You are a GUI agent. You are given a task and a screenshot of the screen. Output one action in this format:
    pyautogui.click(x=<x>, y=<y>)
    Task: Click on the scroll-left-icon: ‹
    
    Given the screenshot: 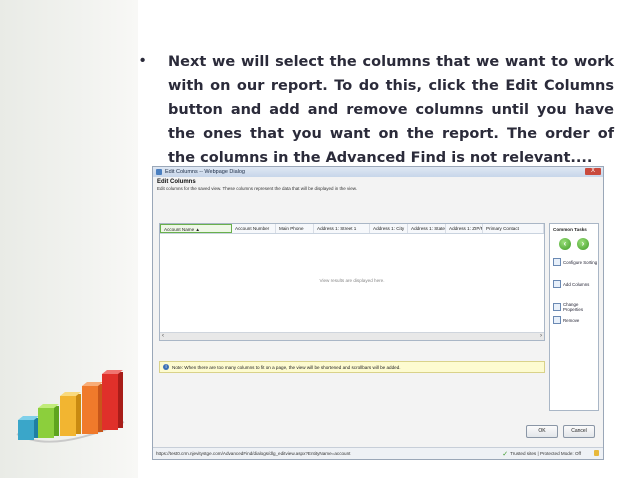 What is the action you would take?
    pyautogui.click(x=163, y=336)
    